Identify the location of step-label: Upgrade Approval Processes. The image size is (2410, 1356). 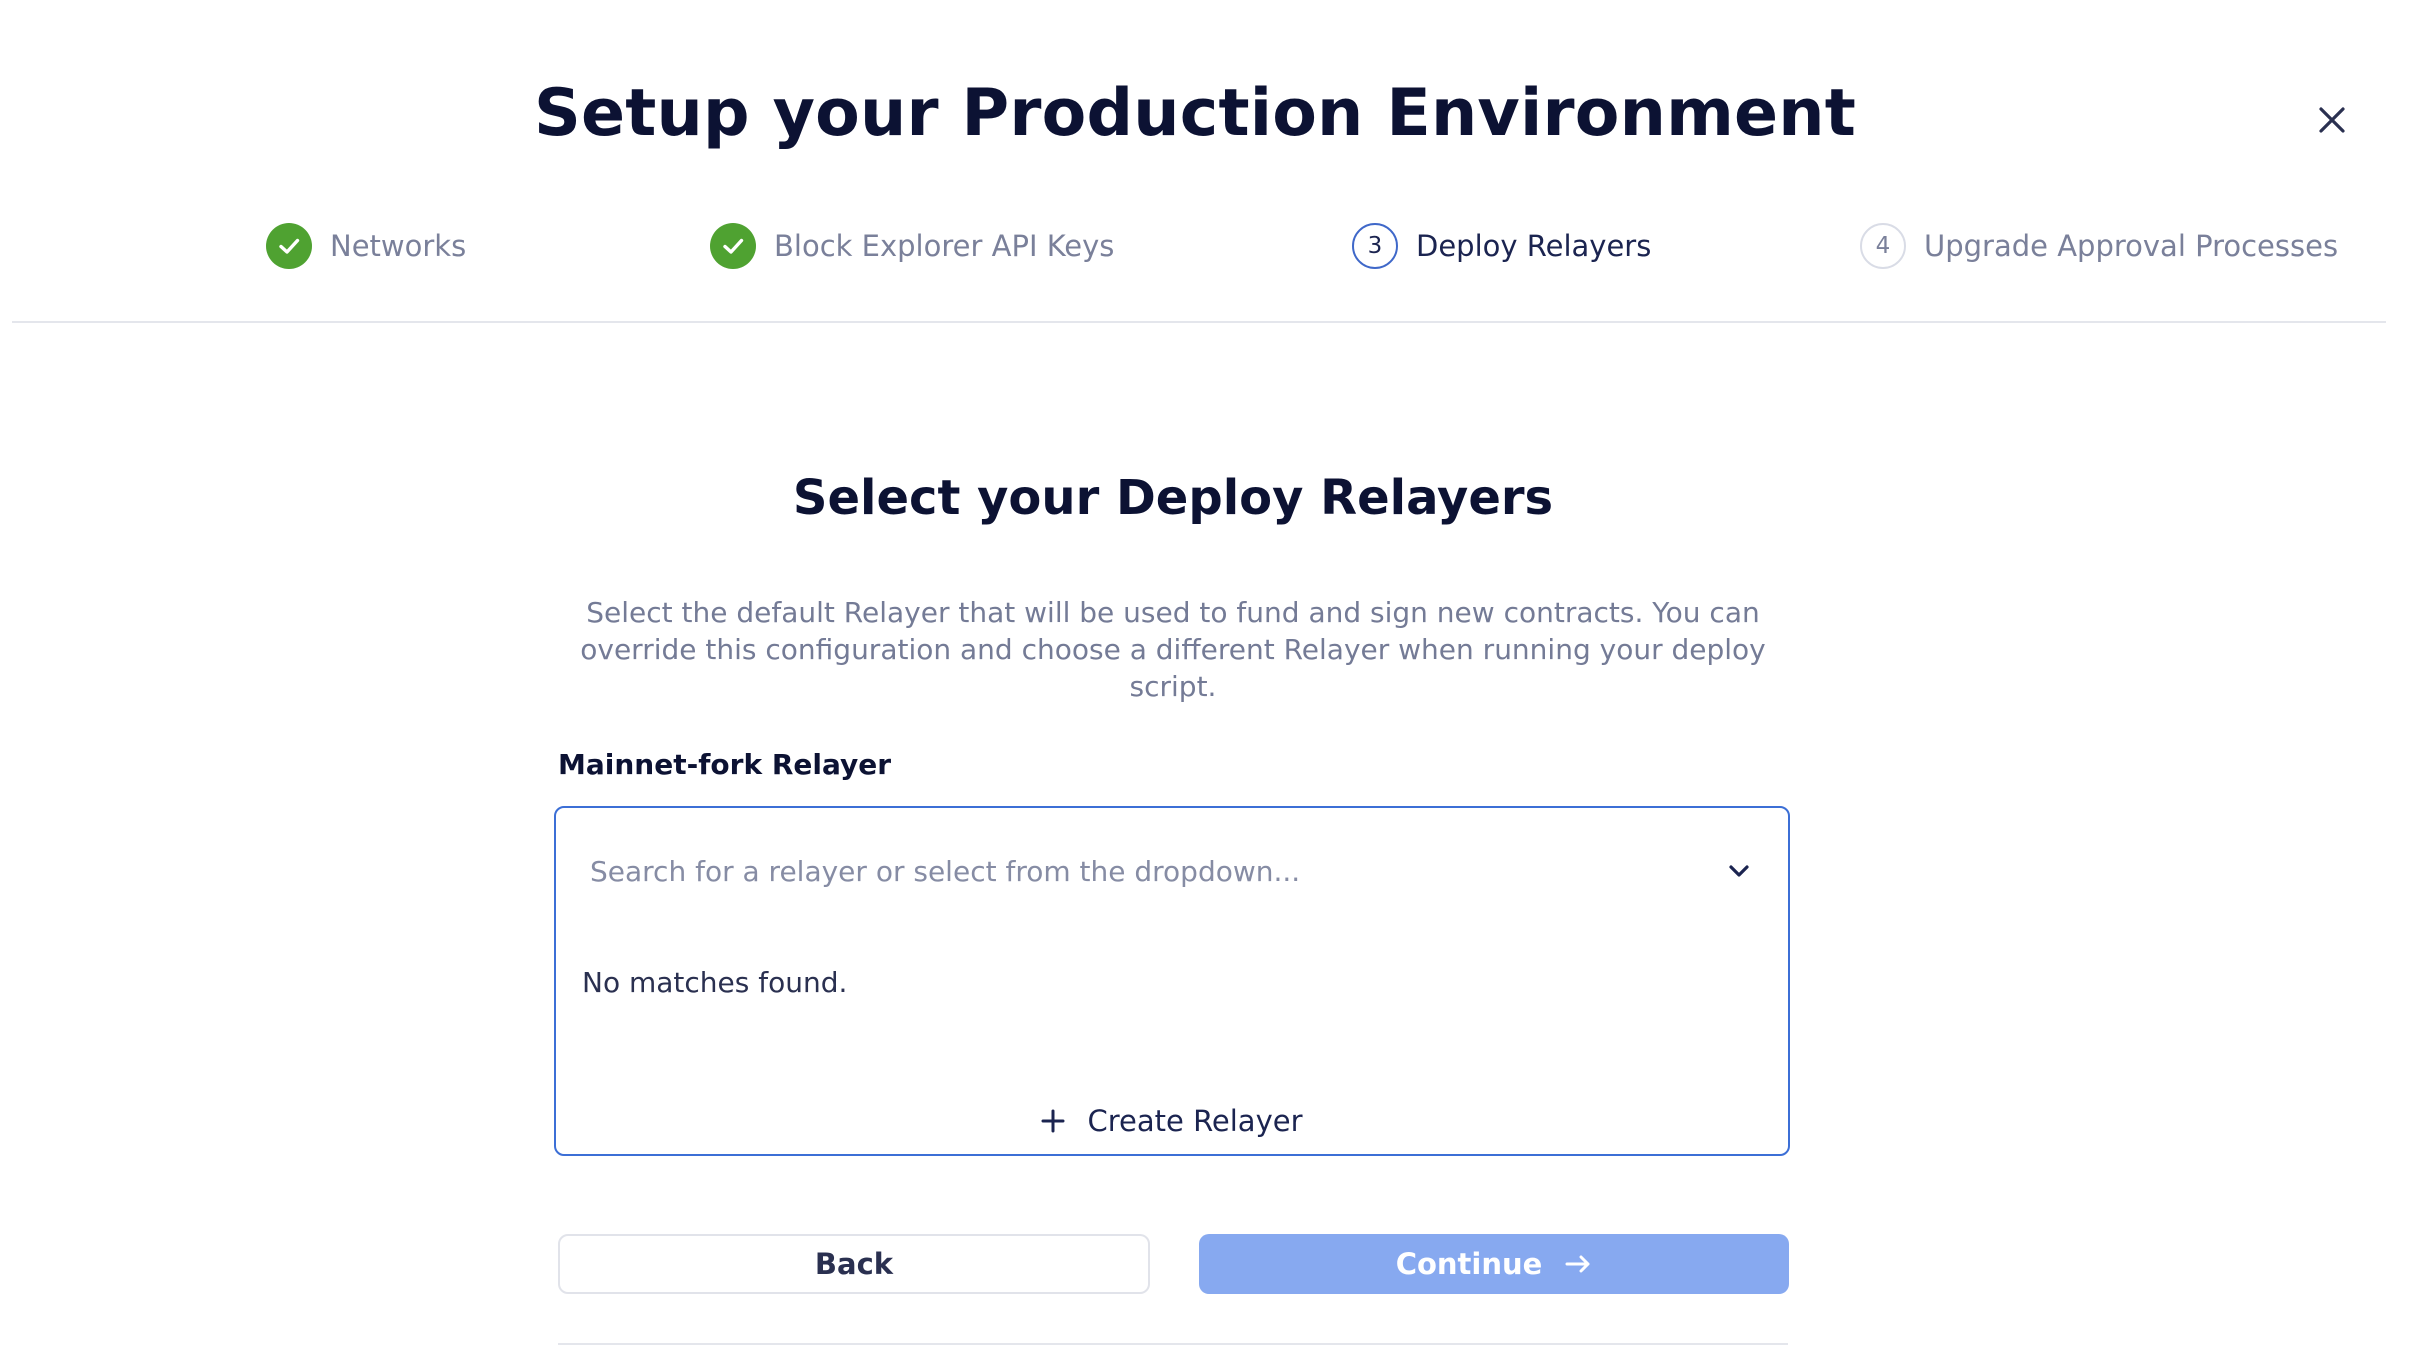
(2131, 246).